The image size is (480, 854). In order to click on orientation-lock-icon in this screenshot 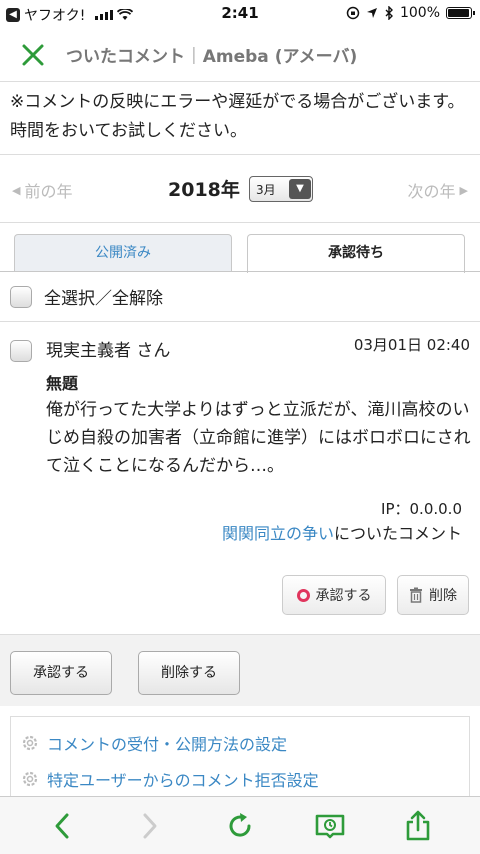, I will do `click(353, 13)`.